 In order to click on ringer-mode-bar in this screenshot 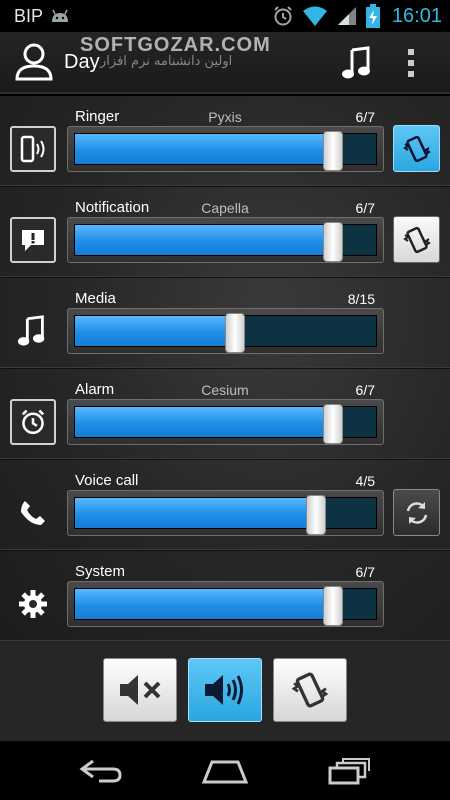, I will do `click(225, 691)`.